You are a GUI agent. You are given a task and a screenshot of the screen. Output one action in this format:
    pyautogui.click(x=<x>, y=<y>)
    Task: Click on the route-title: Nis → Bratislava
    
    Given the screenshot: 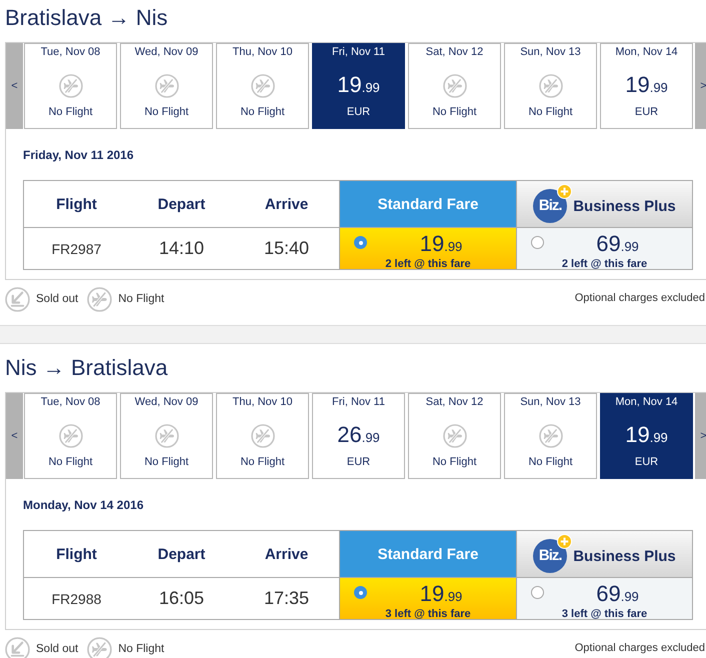 What is the action you would take?
    pyautogui.click(x=86, y=368)
    